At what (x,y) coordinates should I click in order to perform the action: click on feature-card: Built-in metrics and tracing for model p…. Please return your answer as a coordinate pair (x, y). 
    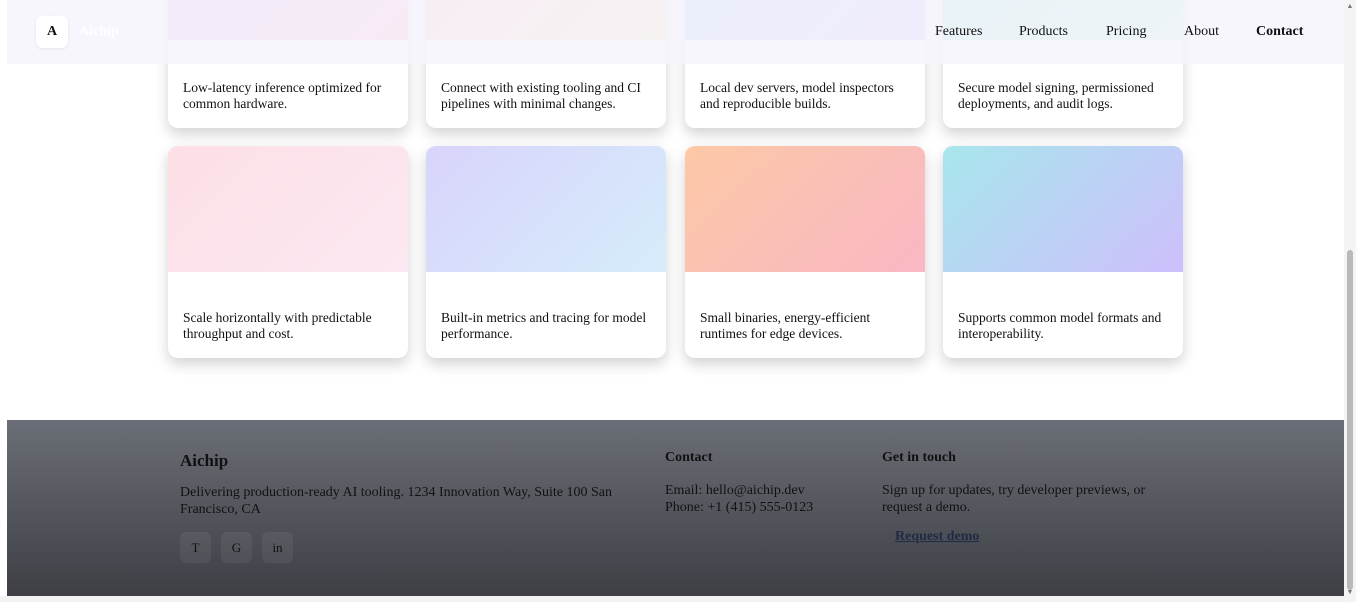
    Looking at the image, I should click on (546, 252).